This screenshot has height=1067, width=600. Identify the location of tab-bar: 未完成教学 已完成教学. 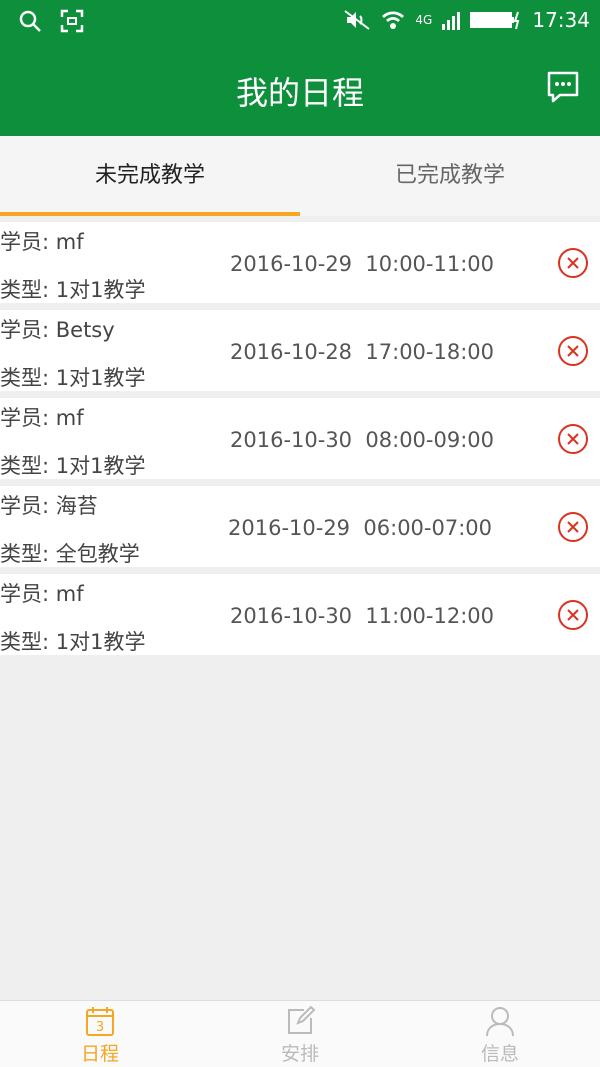
(300, 176).